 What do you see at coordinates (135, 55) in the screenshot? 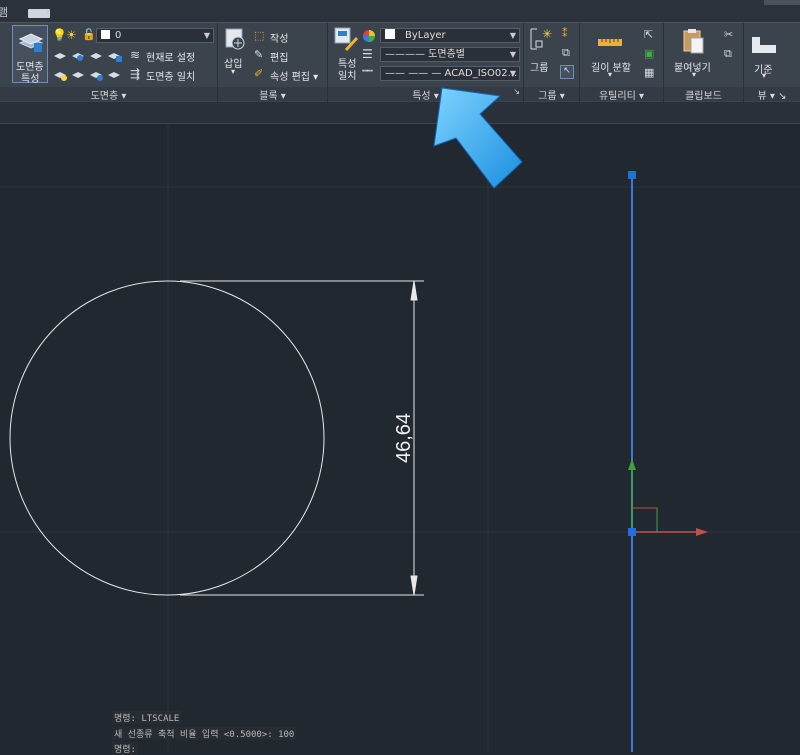
I see `make-current-icon: ≋` at bounding box center [135, 55].